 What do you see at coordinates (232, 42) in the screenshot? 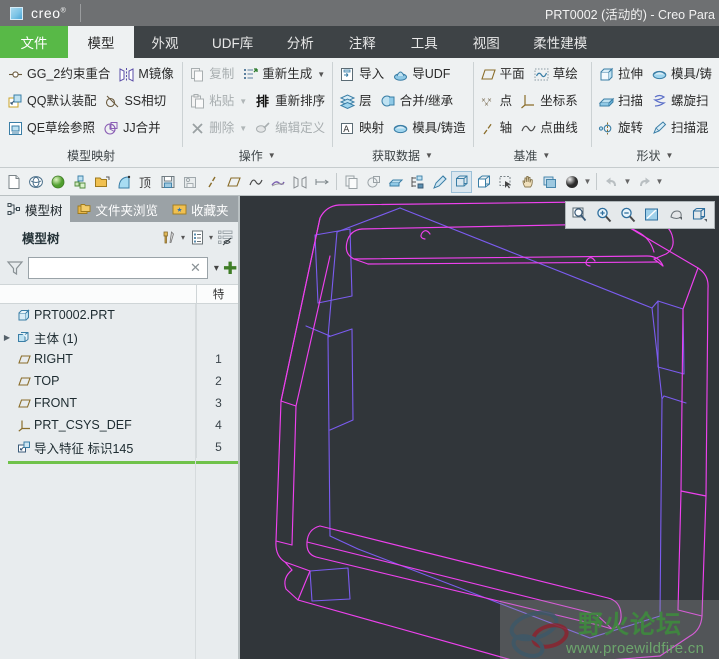
I see `tab-udf-library: UDF库` at bounding box center [232, 42].